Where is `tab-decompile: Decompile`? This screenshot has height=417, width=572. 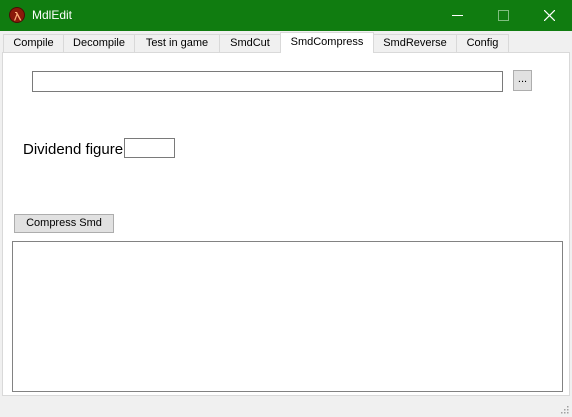
tab-decompile: Decompile is located at coordinates (99, 43).